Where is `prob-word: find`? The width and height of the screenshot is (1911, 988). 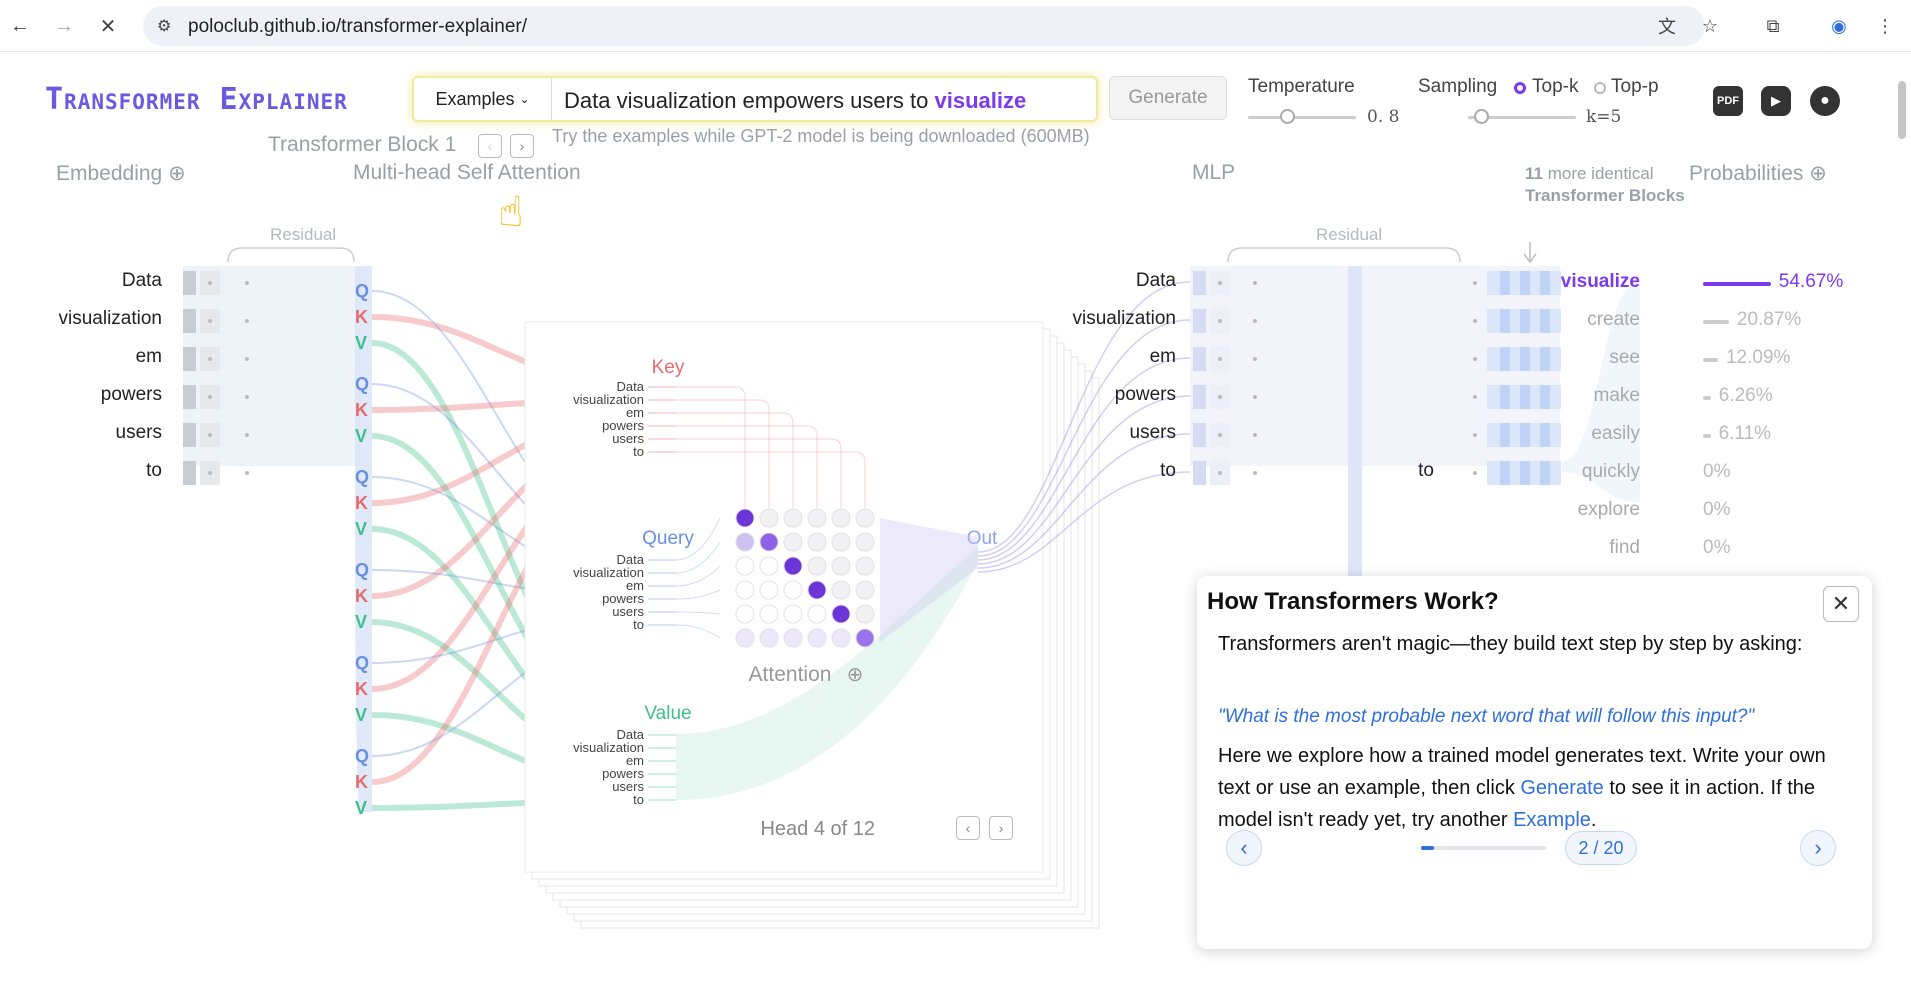
prob-word: find is located at coordinates (1580, 548).